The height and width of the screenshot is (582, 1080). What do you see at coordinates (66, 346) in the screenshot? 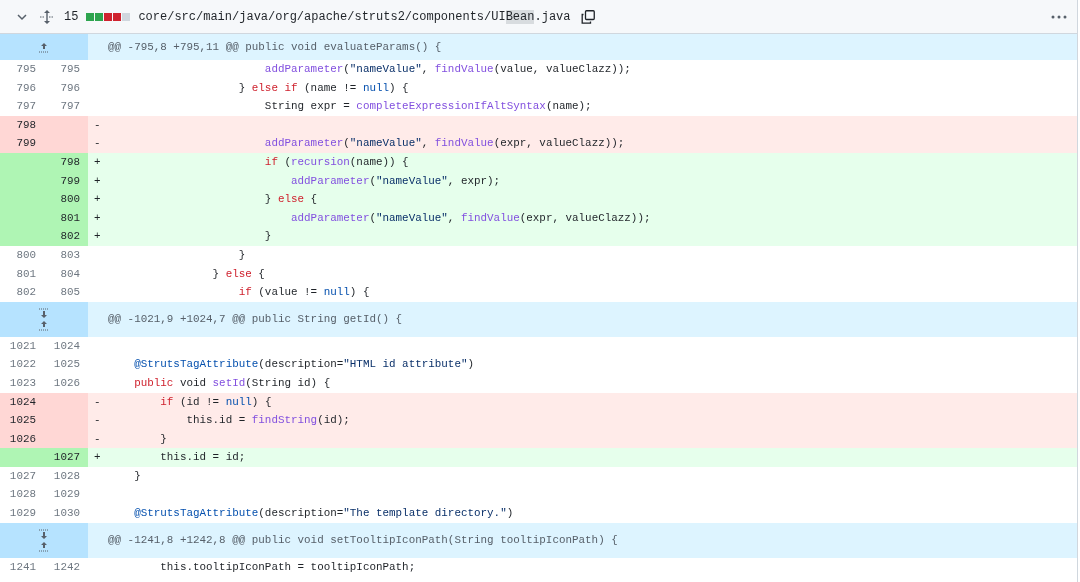
I see `new-line-number: 1024` at bounding box center [66, 346].